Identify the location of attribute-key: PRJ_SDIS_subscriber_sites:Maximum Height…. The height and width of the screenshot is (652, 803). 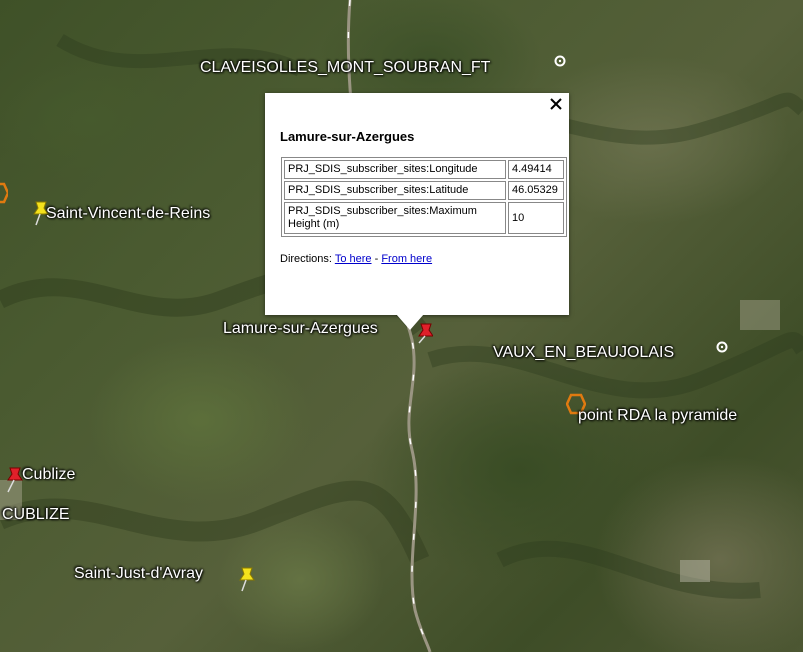
(395, 218).